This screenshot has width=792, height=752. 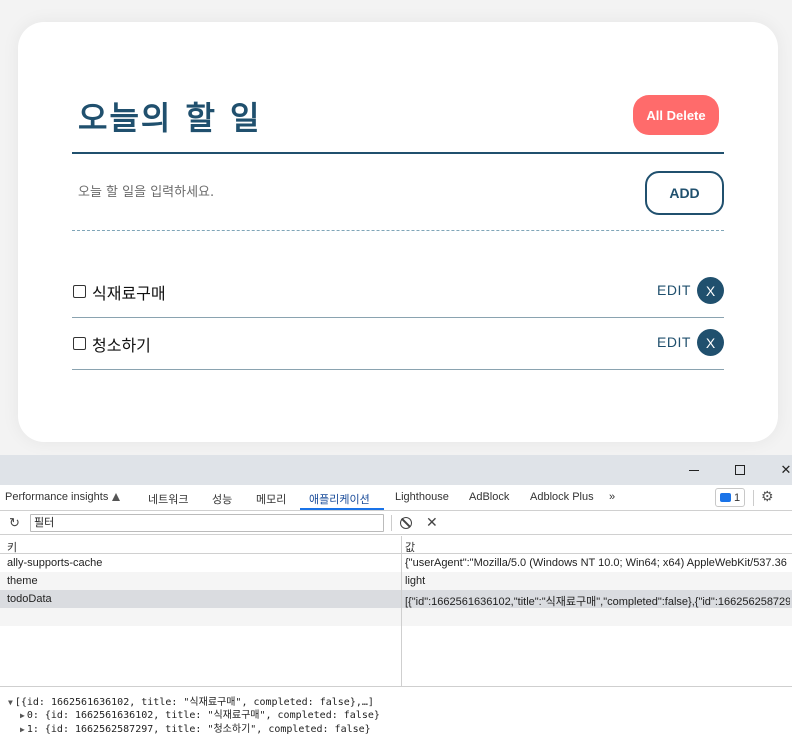 I want to click on close-window-button: ✕, so click(x=783, y=470).